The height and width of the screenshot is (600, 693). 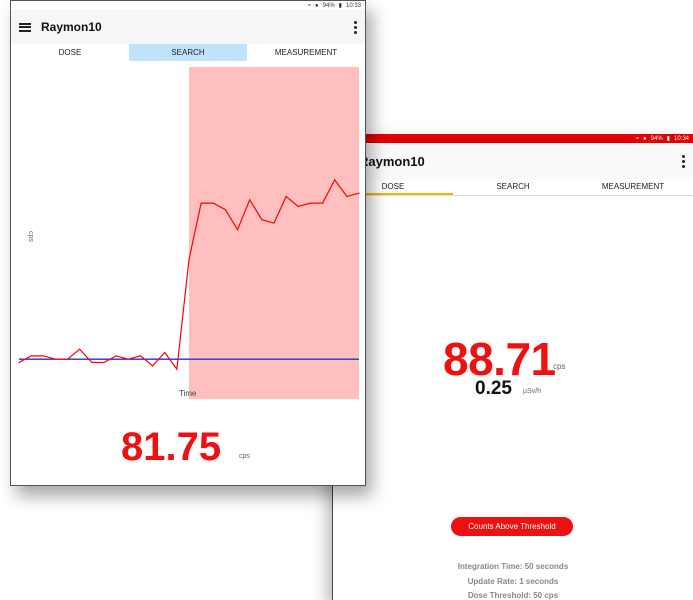 What do you see at coordinates (30, 236) in the screenshot?
I see `y-axis-label: cps` at bounding box center [30, 236].